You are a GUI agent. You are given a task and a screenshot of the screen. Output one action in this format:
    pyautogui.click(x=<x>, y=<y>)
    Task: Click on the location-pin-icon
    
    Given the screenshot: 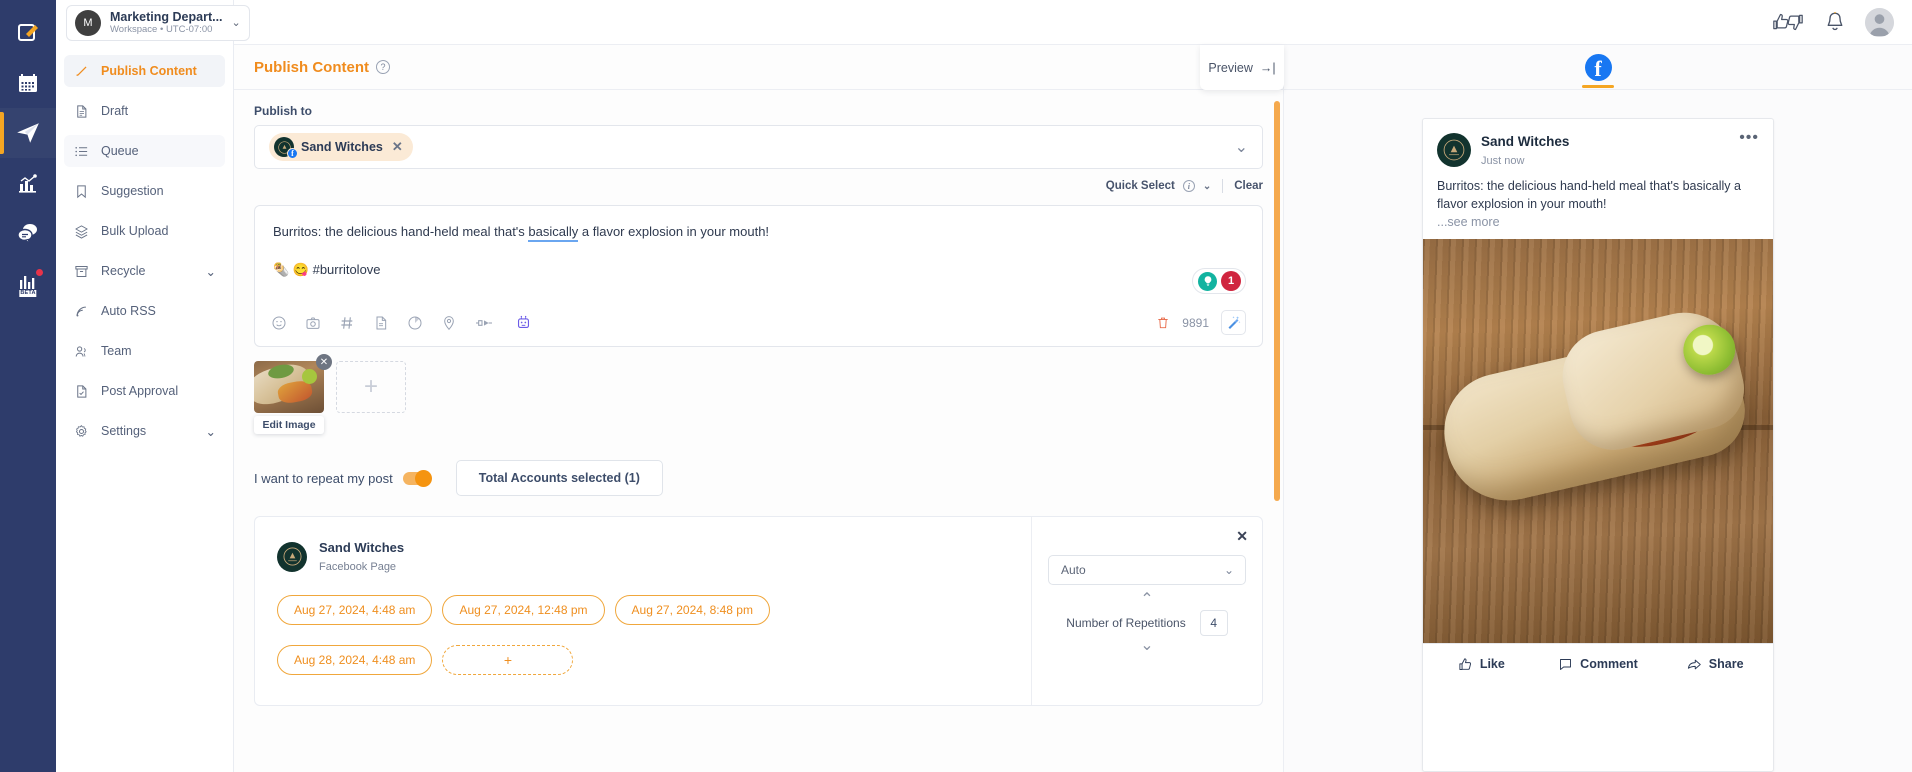 What is the action you would take?
    pyautogui.click(x=449, y=323)
    